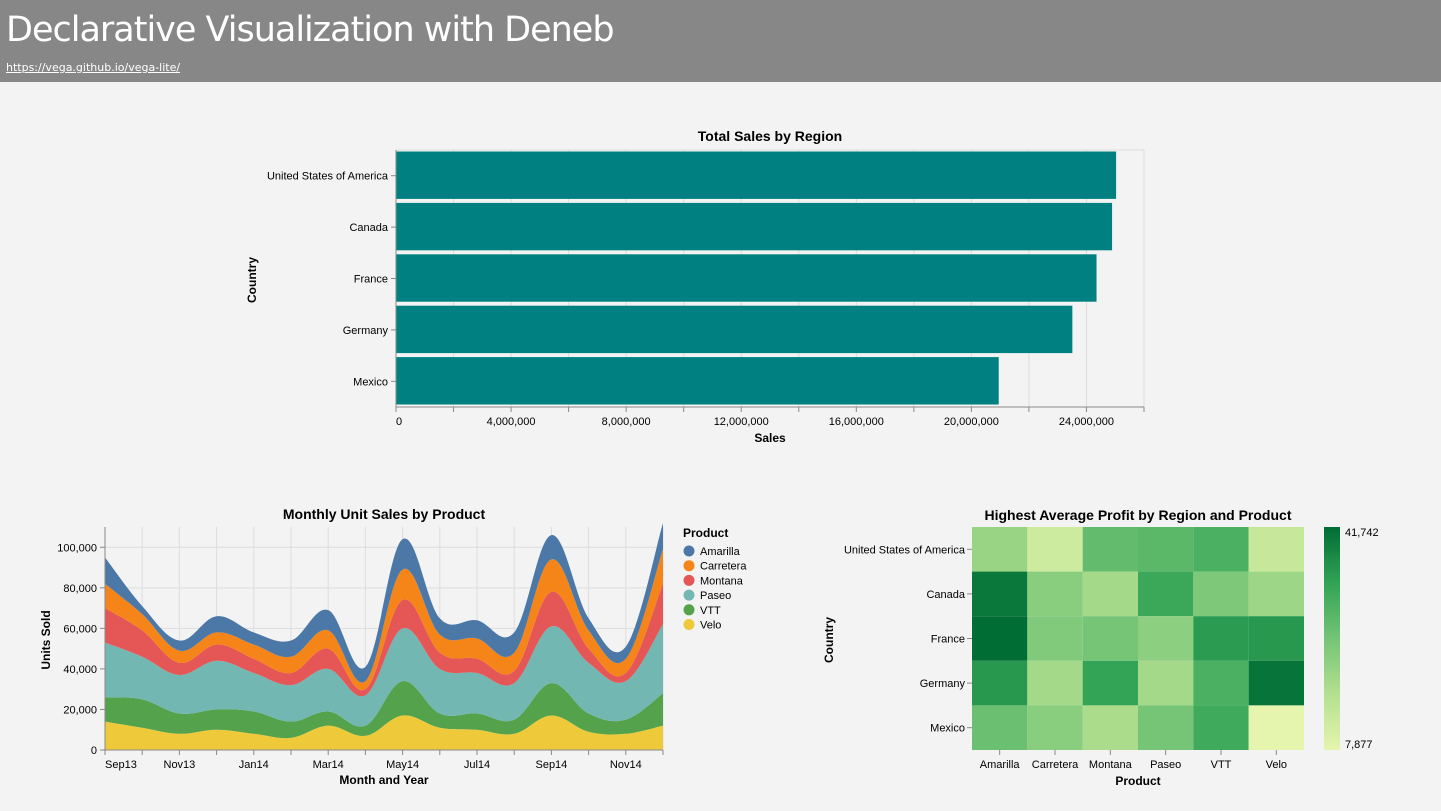 The image size is (1441, 811). I want to click on heatmap-y-tick-label: United States of America, so click(905, 550).